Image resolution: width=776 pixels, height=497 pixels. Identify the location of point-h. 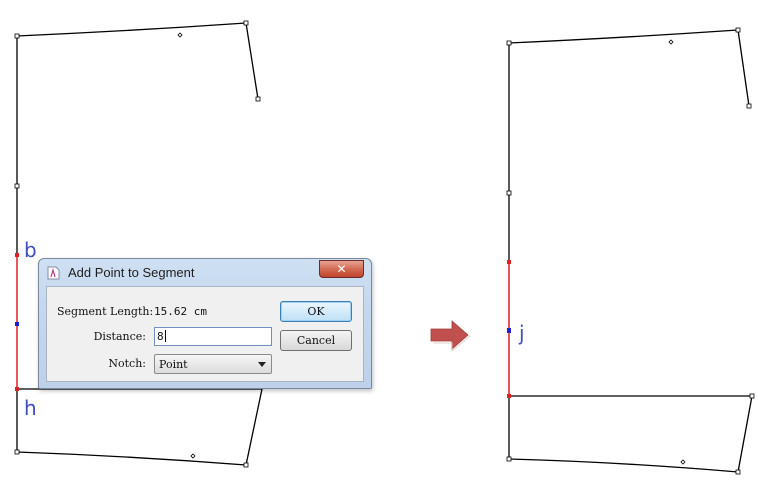
(17, 389).